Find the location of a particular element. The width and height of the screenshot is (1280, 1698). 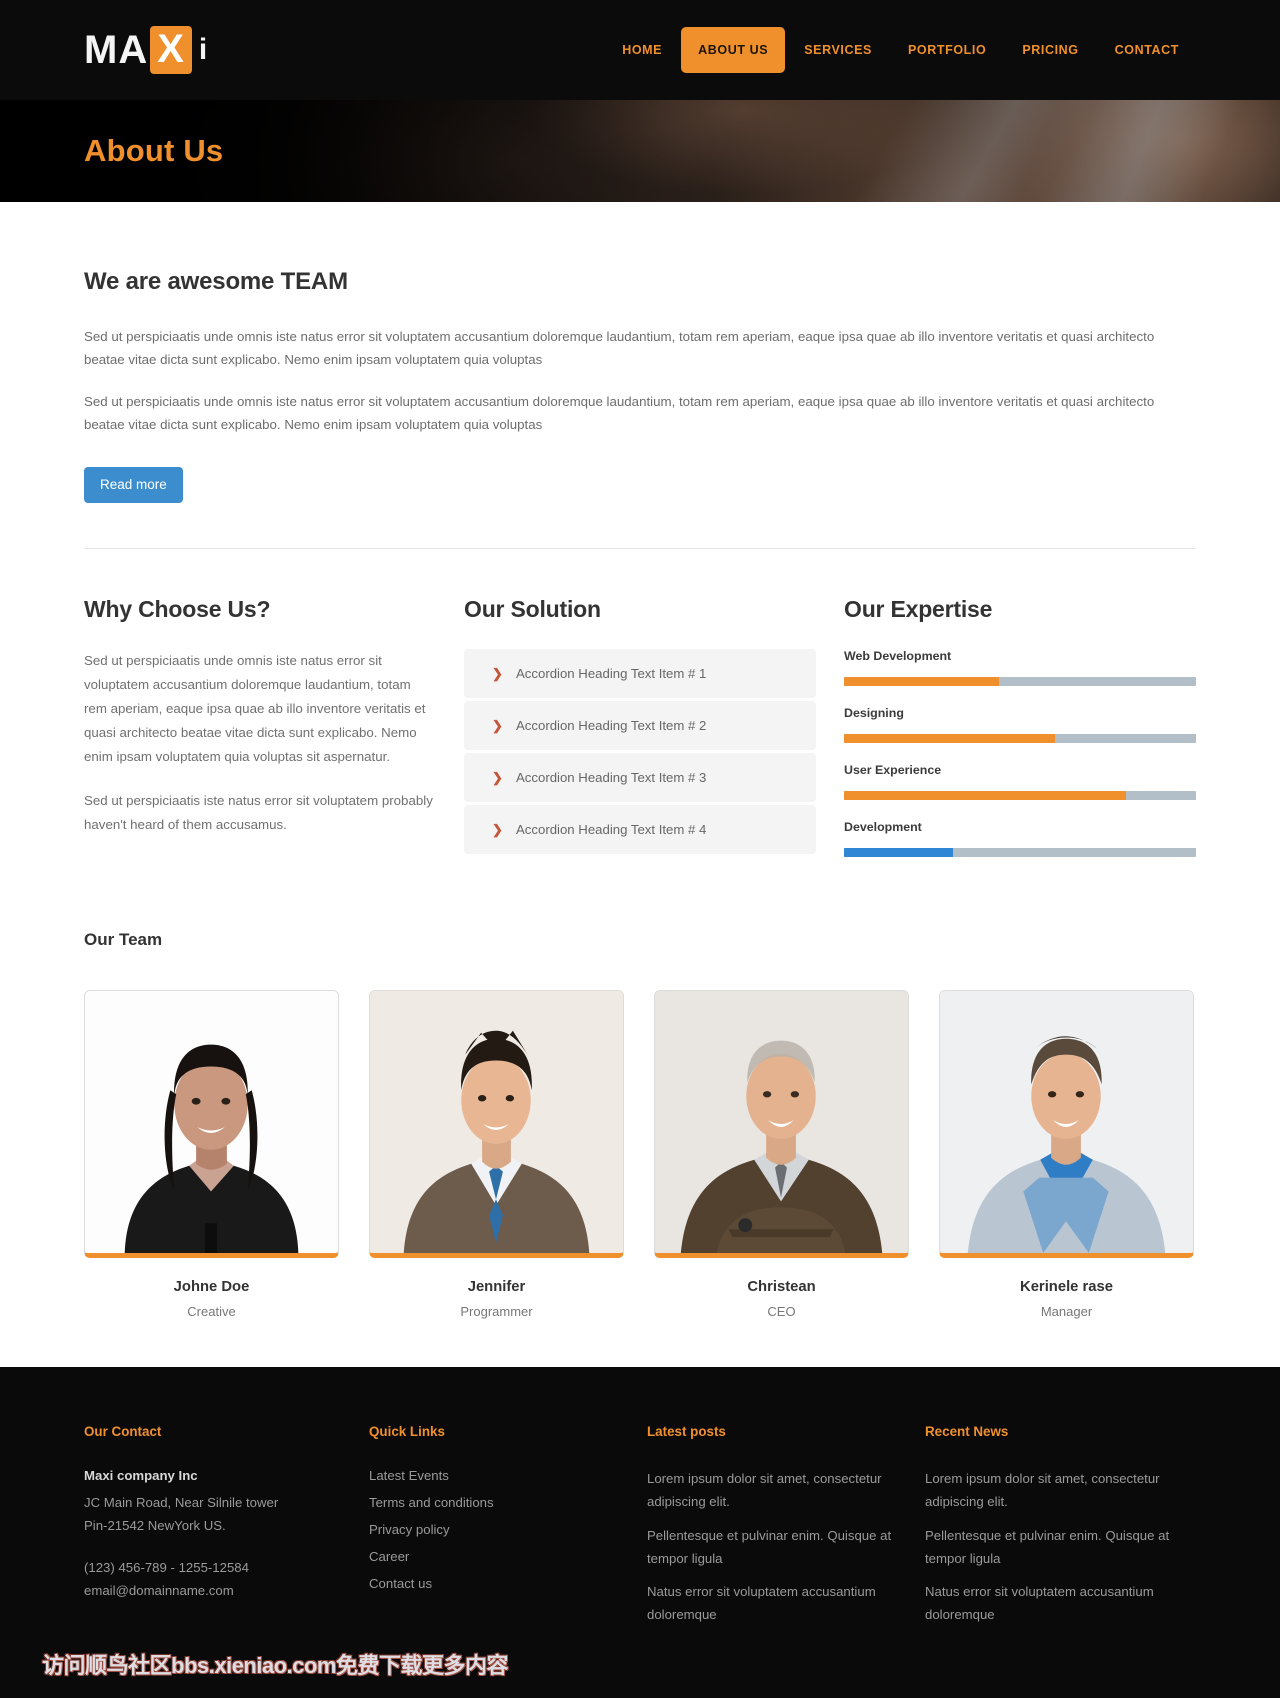

nav-item-contact: CONTACT is located at coordinates (1147, 50).